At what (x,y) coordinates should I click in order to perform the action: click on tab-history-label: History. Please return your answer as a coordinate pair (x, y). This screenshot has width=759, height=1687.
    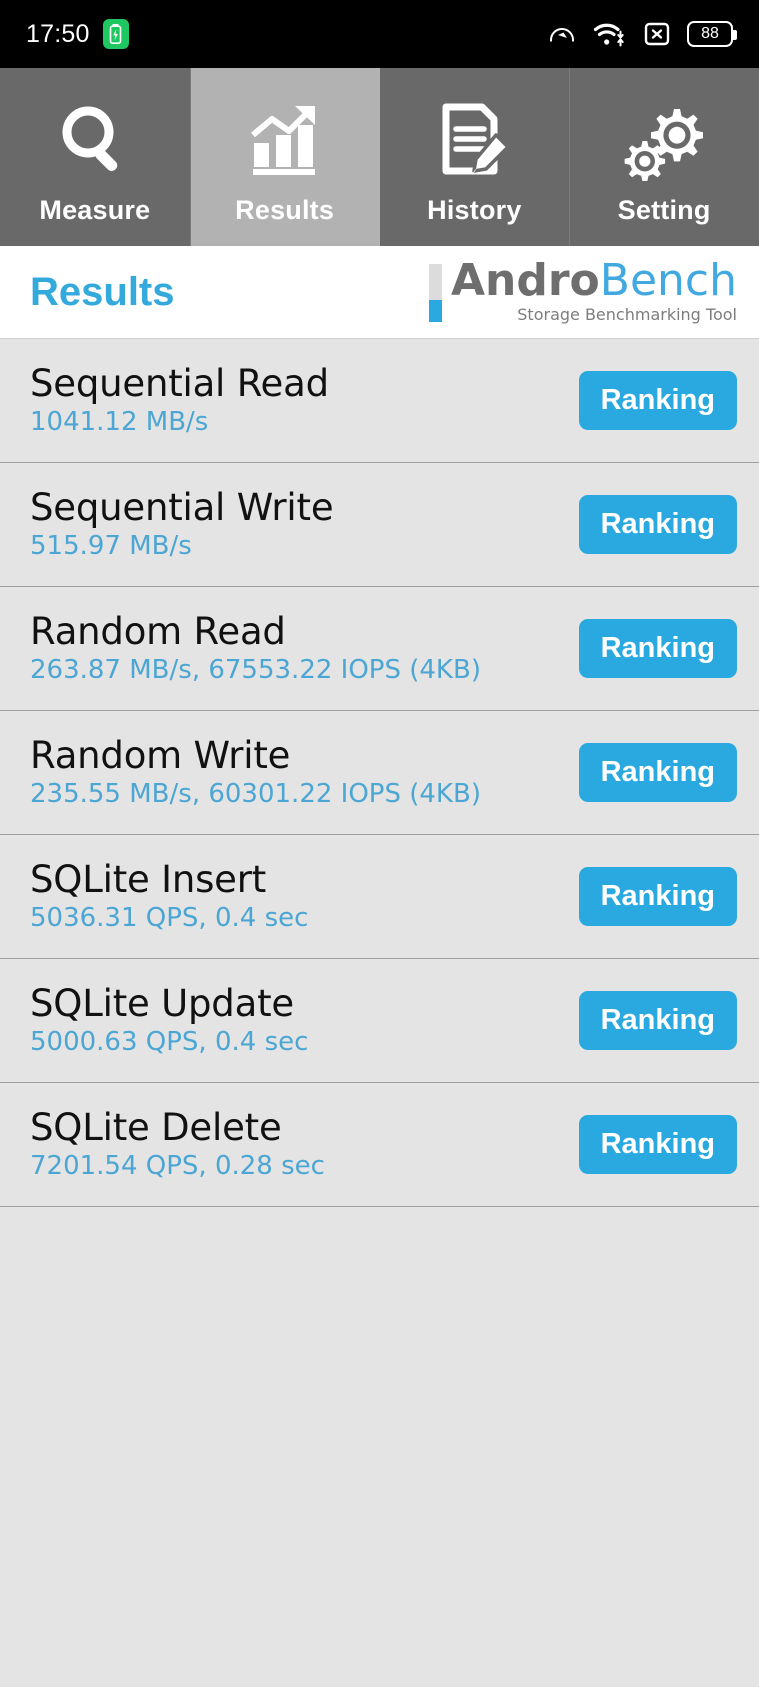
    Looking at the image, I should click on (474, 209).